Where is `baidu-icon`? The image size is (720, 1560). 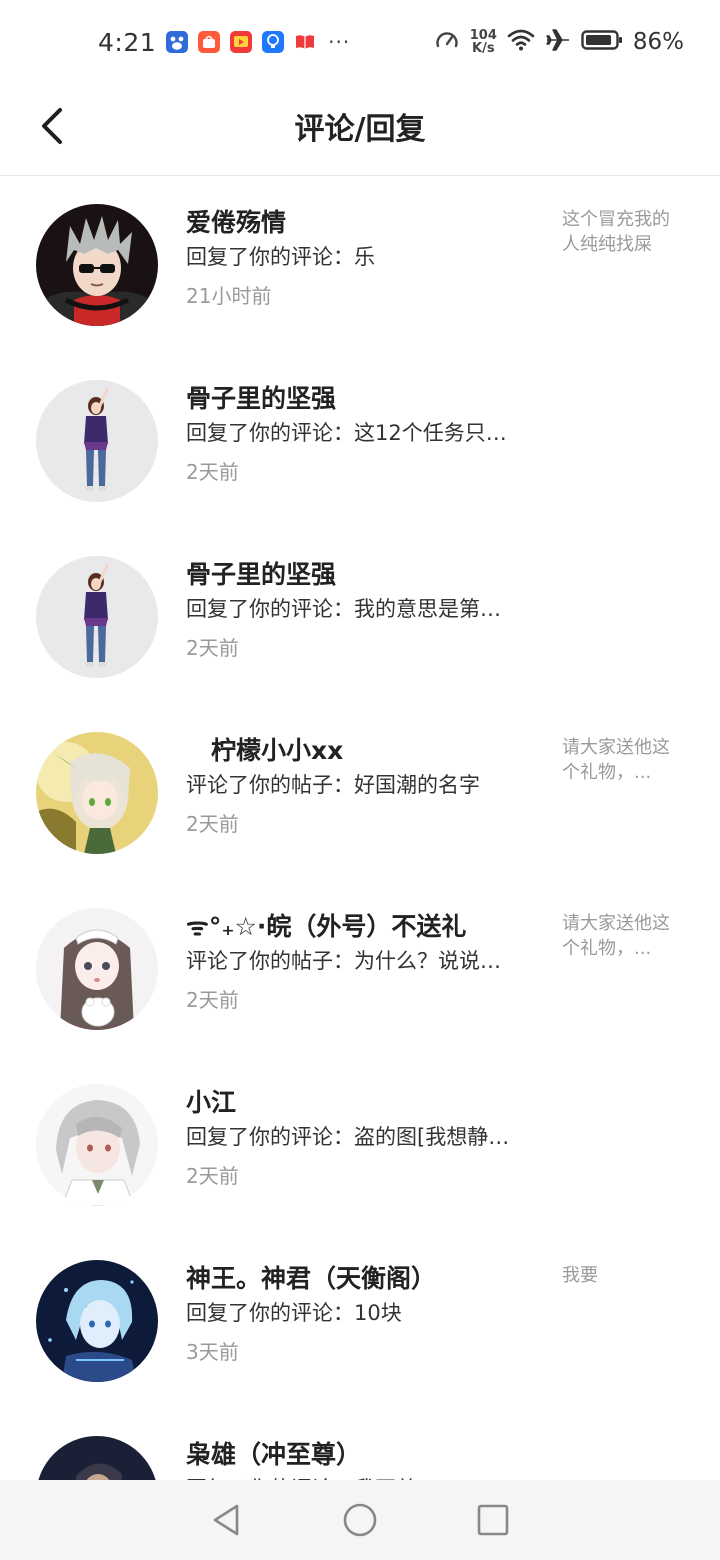
baidu-icon is located at coordinates (177, 42).